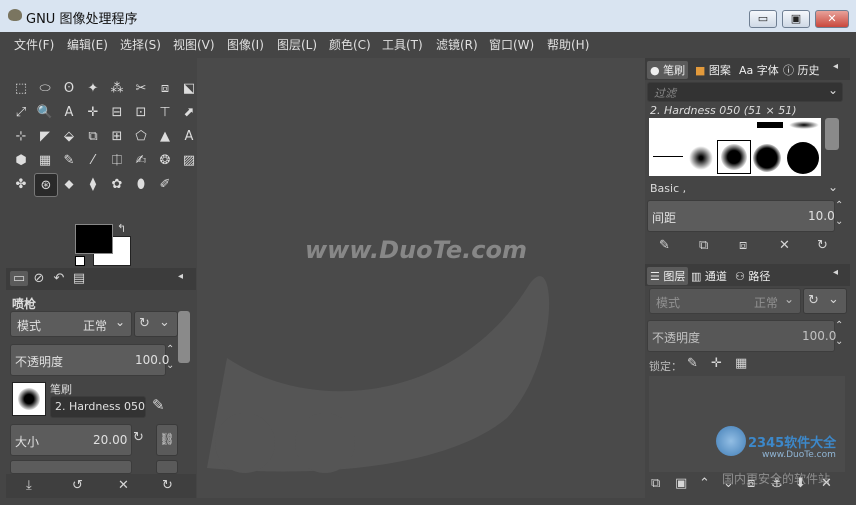 This screenshot has height=505, width=856. Describe the element at coordinates (77, 485) in the screenshot. I see `restore-options-icon: ↺` at that location.